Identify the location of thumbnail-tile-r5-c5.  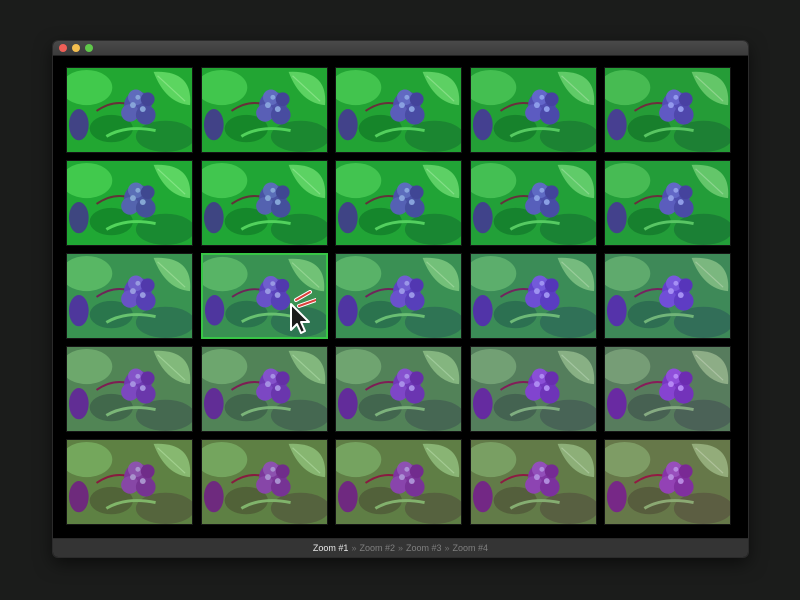
(667, 482).